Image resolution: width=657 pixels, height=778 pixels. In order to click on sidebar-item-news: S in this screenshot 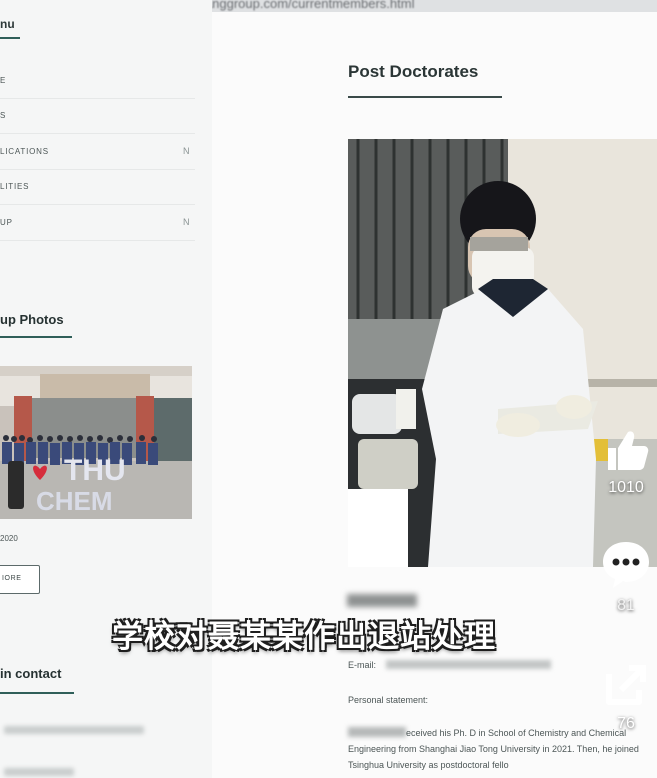, I will do `click(97, 116)`.